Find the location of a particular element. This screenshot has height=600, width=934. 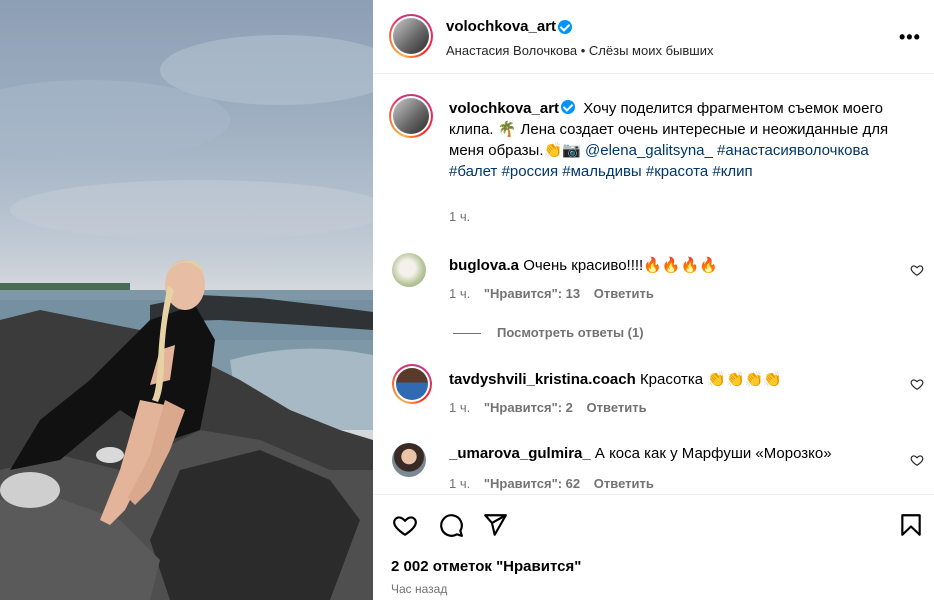

view-replies-button: Посмотреть ответы (1) is located at coordinates (548, 332).